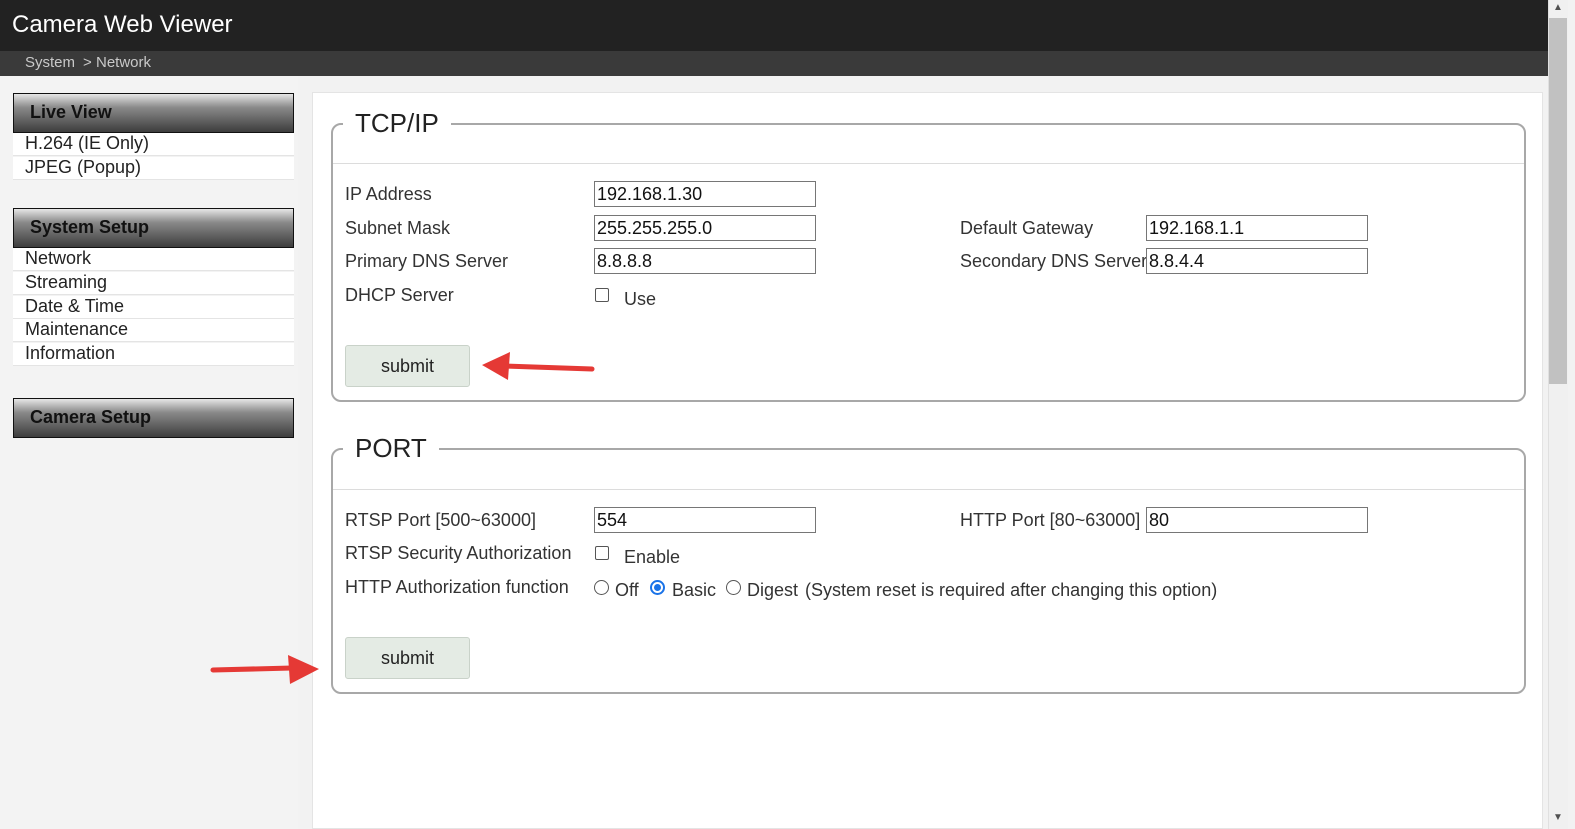  What do you see at coordinates (1558, 201) in the screenshot?
I see `scrollbar-thumb` at bounding box center [1558, 201].